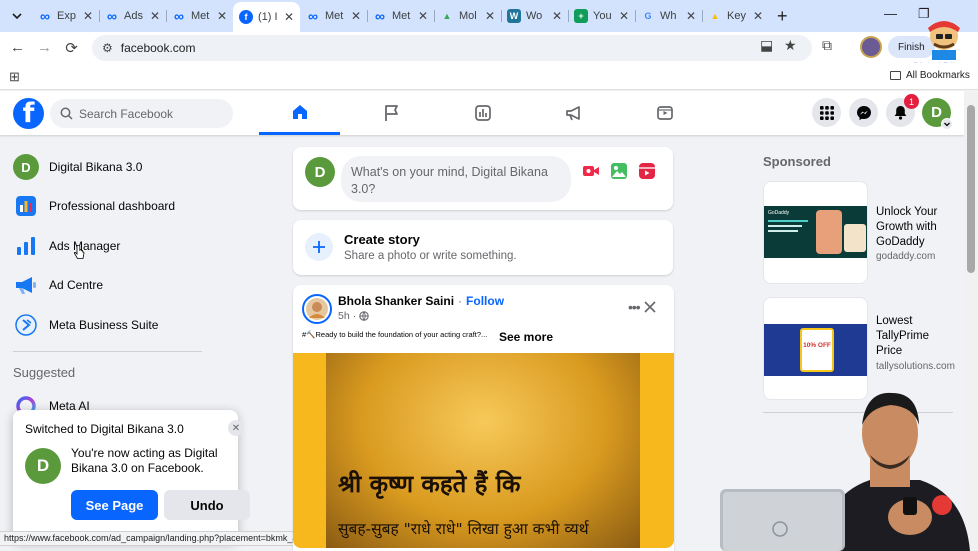 Image resolution: width=978 pixels, height=551 pixels. What do you see at coordinates (96, 167) in the screenshot?
I see `sidebar-item-label: Digital Bikana 3.0` at bounding box center [96, 167].